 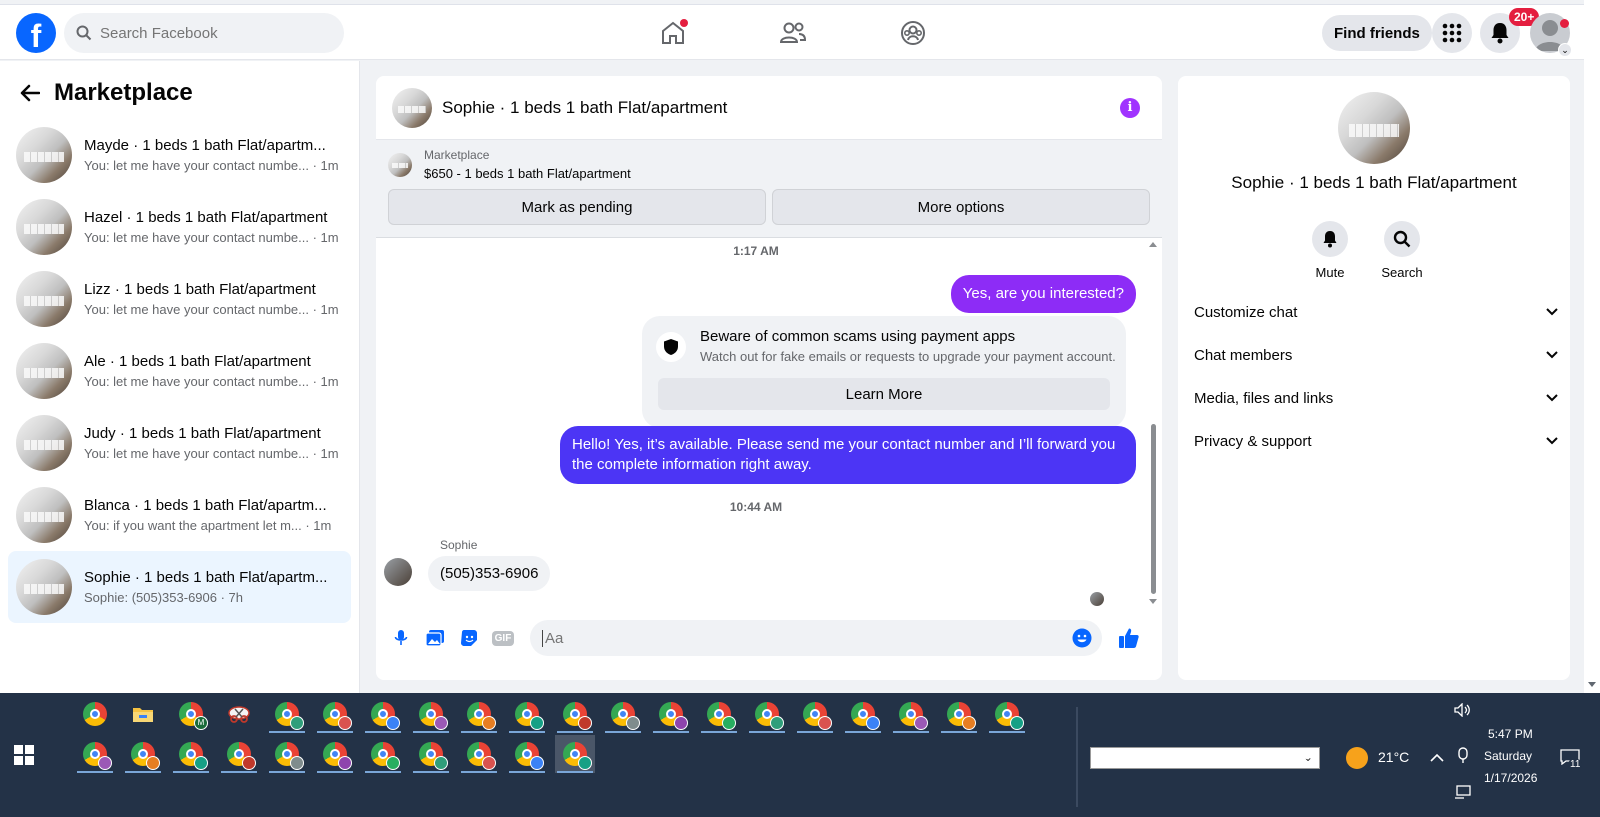 What do you see at coordinates (30, 93) in the screenshot?
I see `back-arrow-icon` at bounding box center [30, 93].